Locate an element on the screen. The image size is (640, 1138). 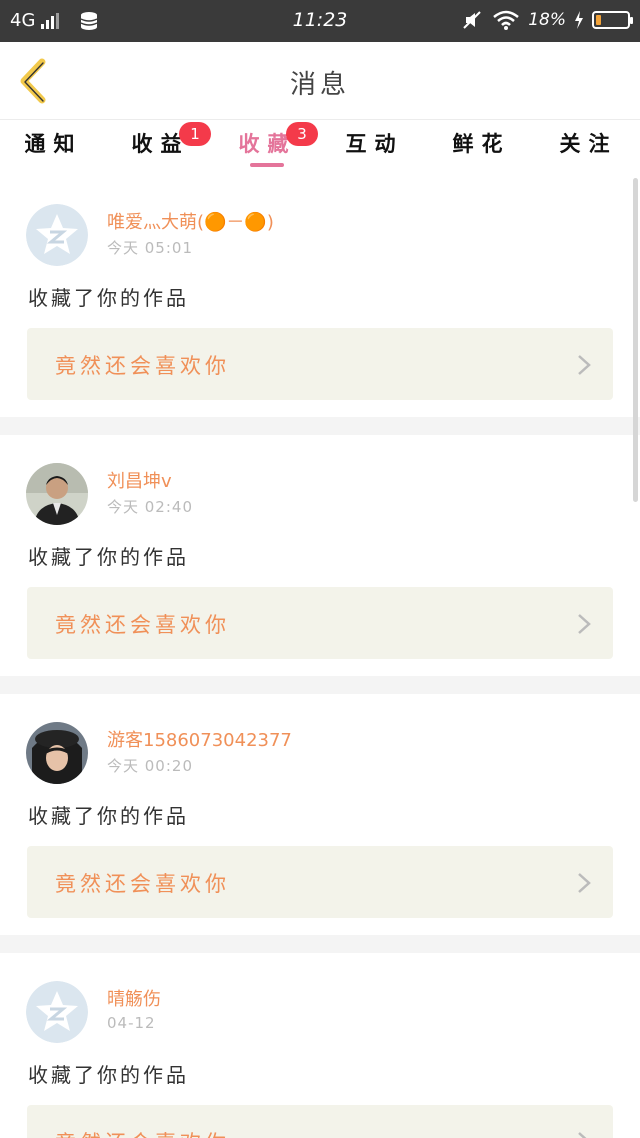
username: 刘昌坤v is located at coordinates (139, 480).